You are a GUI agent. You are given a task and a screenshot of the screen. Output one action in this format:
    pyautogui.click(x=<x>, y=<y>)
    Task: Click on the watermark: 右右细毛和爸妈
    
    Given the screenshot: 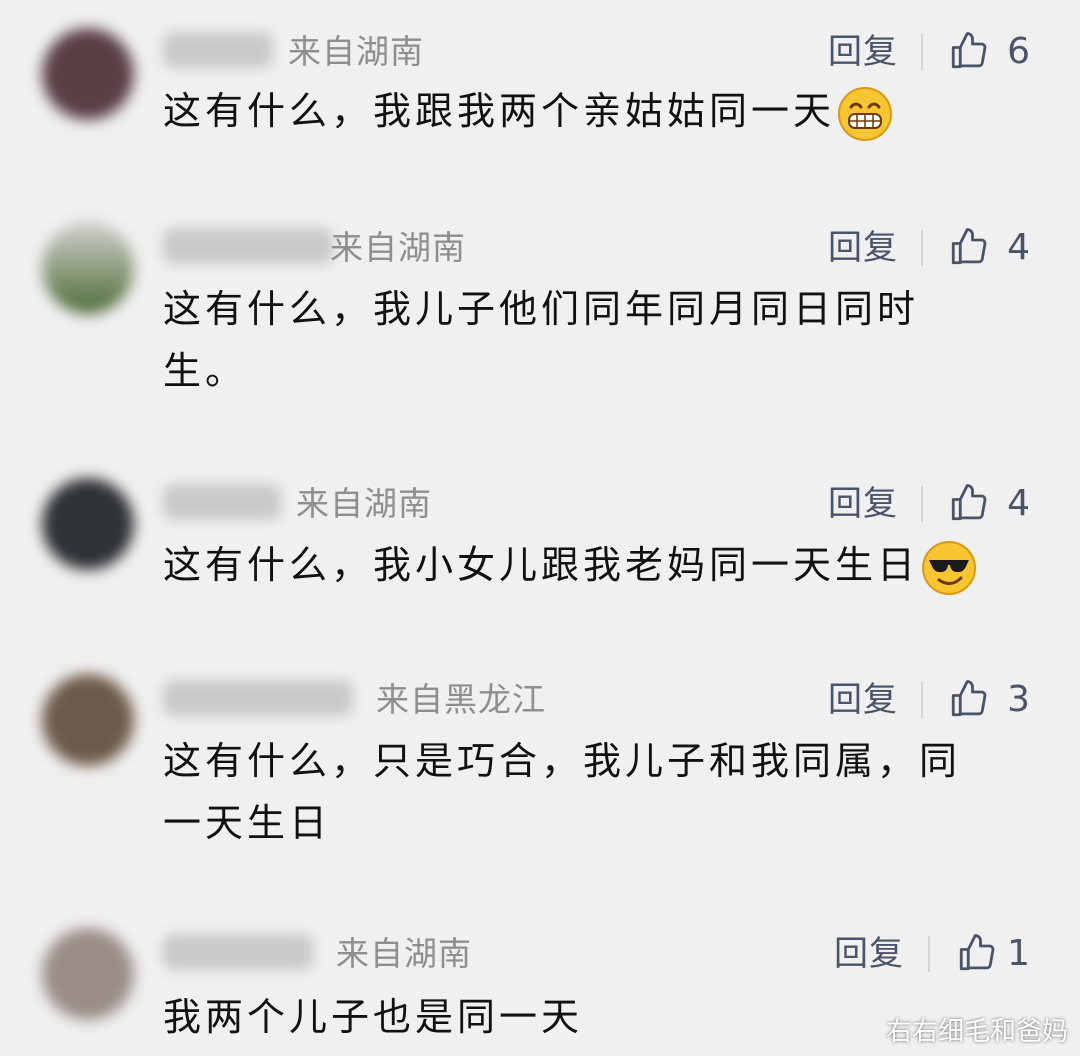 What is the action you would take?
    pyautogui.click(x=976, y=1032)
    